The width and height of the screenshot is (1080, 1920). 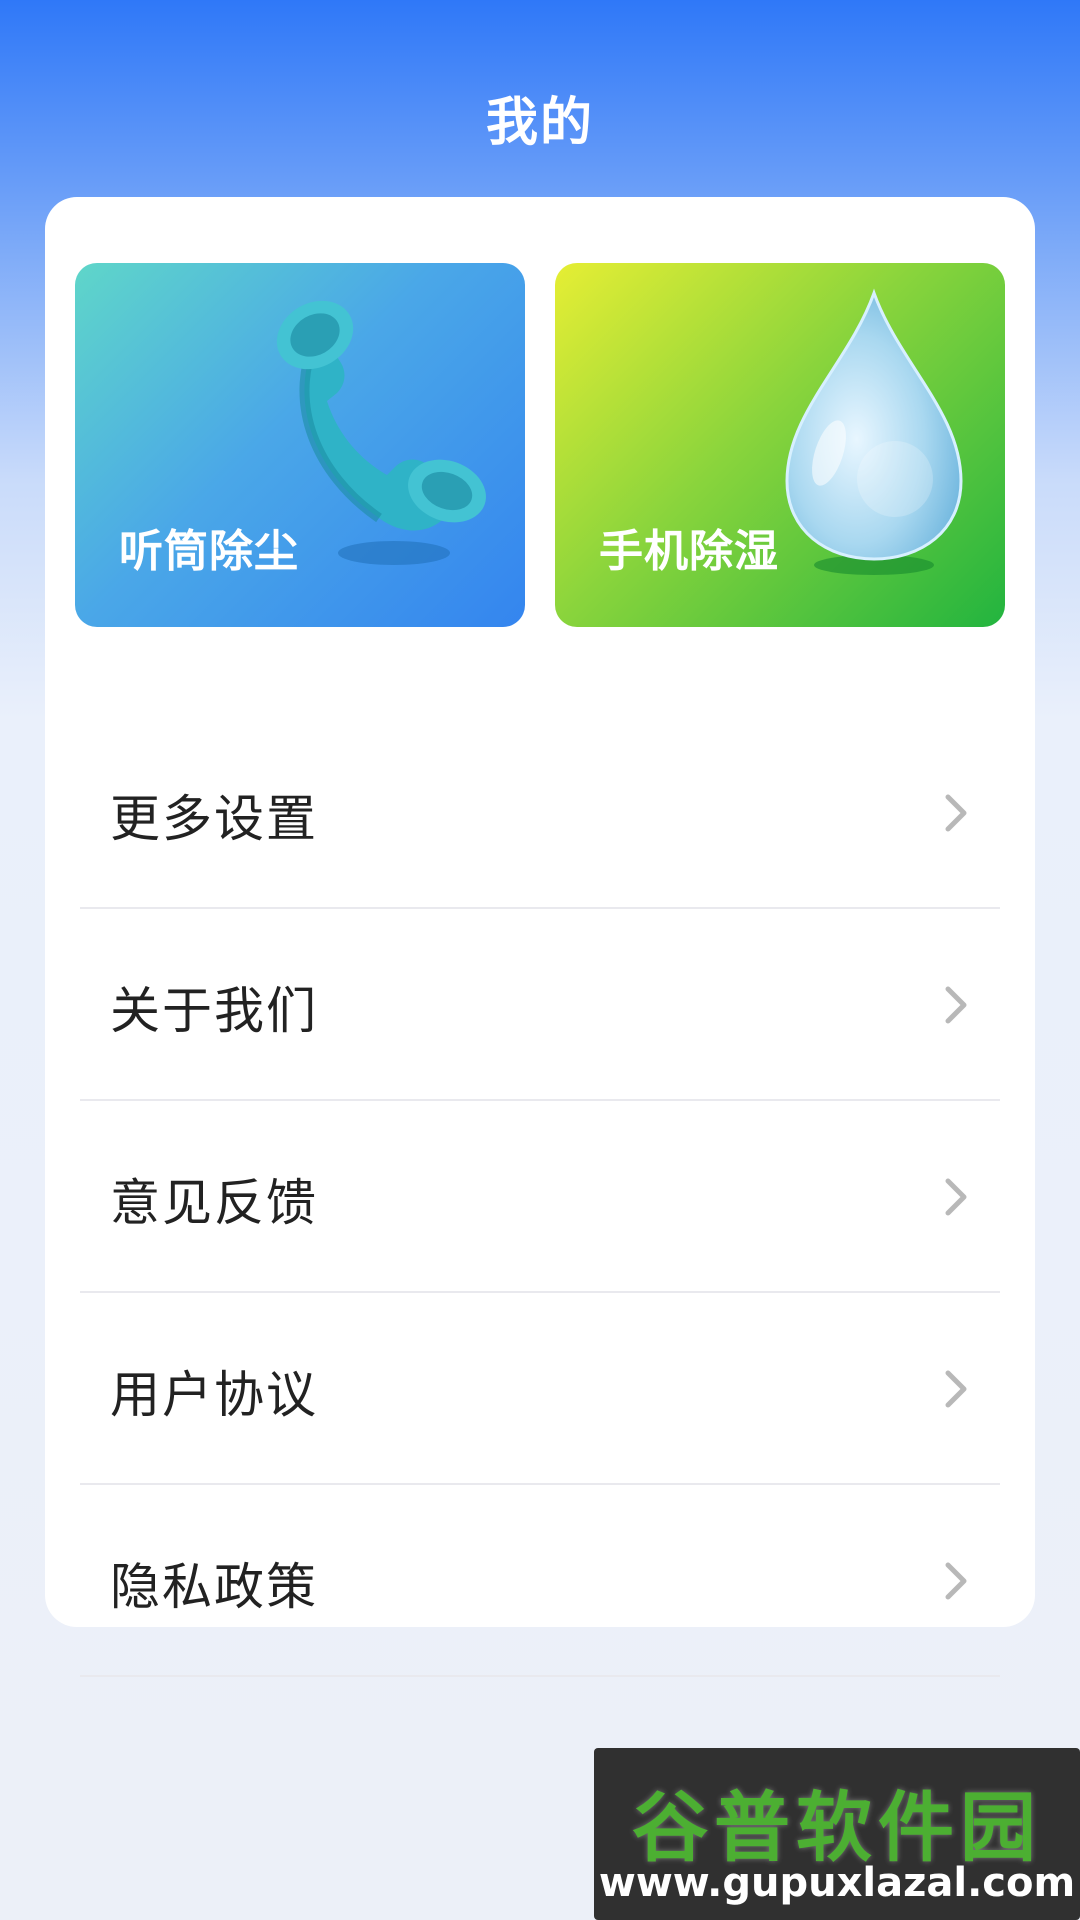 I want to click on page-title: 我的, so click(x=539, y=123).